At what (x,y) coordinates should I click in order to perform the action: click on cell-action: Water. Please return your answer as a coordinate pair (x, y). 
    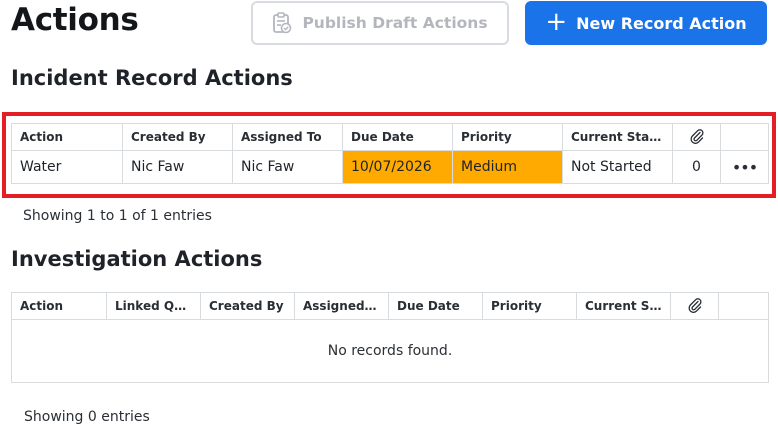
    Looking at the image, I should click on (67, 167).